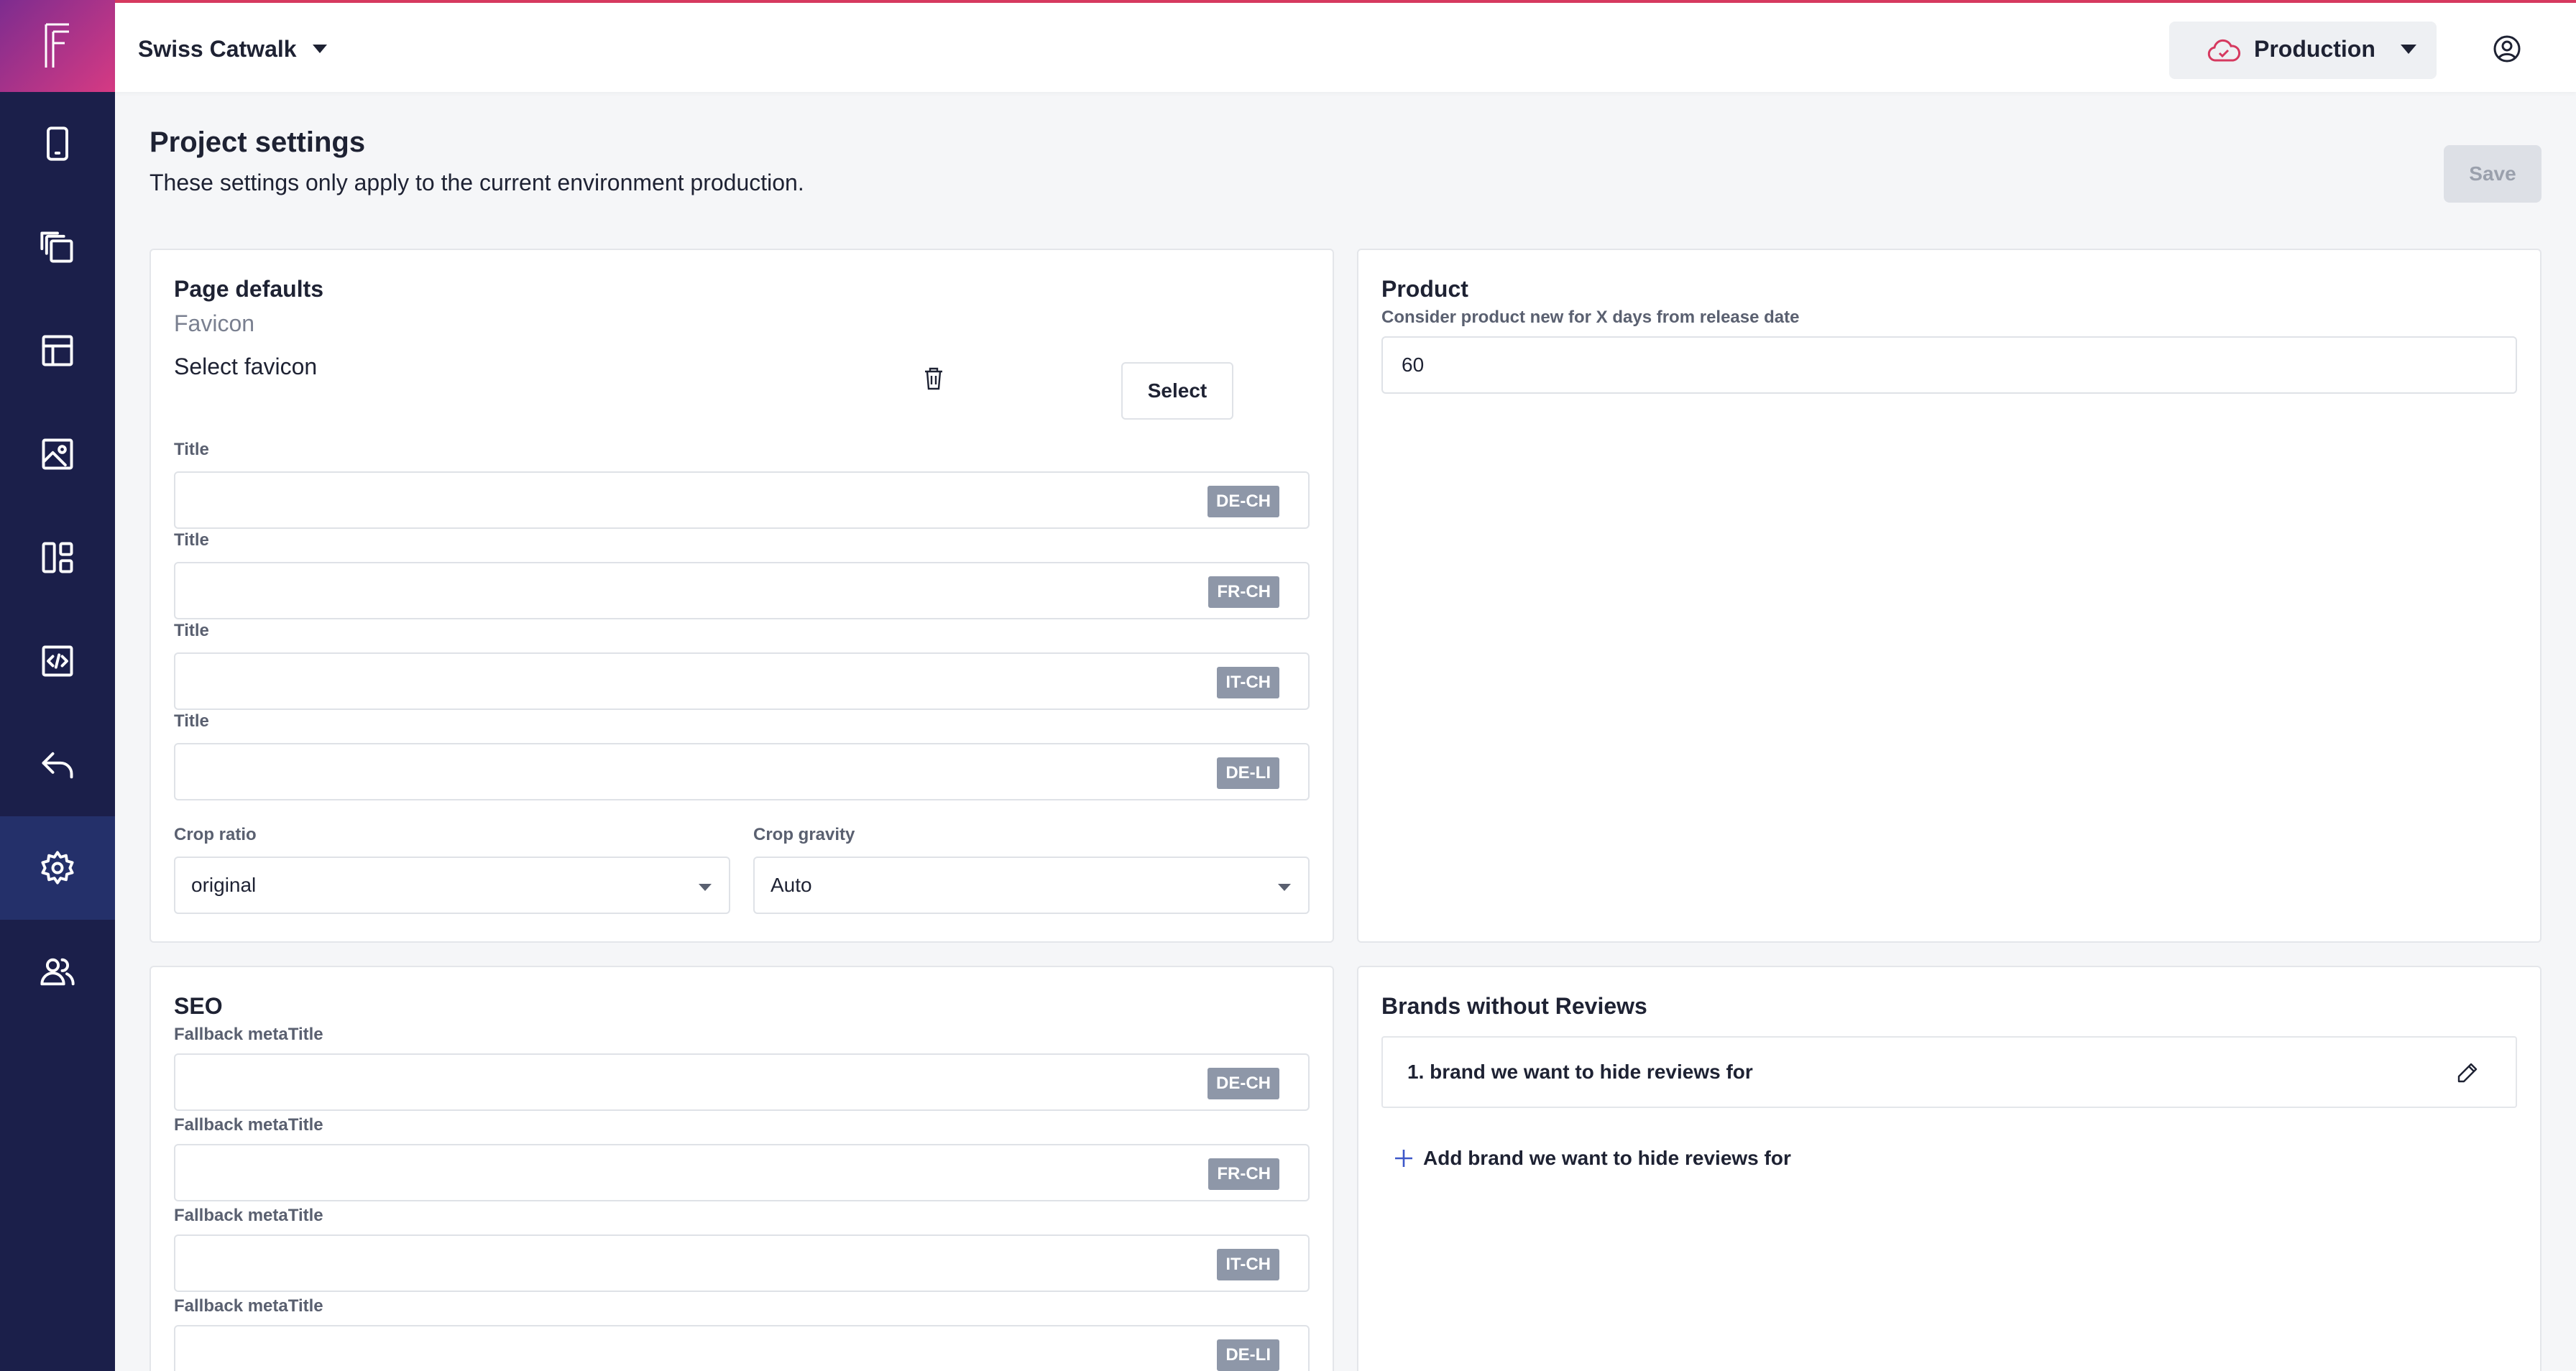 This screenshot has width=2576, height=1371. I want to click on title-field-it-ch: IT-CH, so click(742, 681).